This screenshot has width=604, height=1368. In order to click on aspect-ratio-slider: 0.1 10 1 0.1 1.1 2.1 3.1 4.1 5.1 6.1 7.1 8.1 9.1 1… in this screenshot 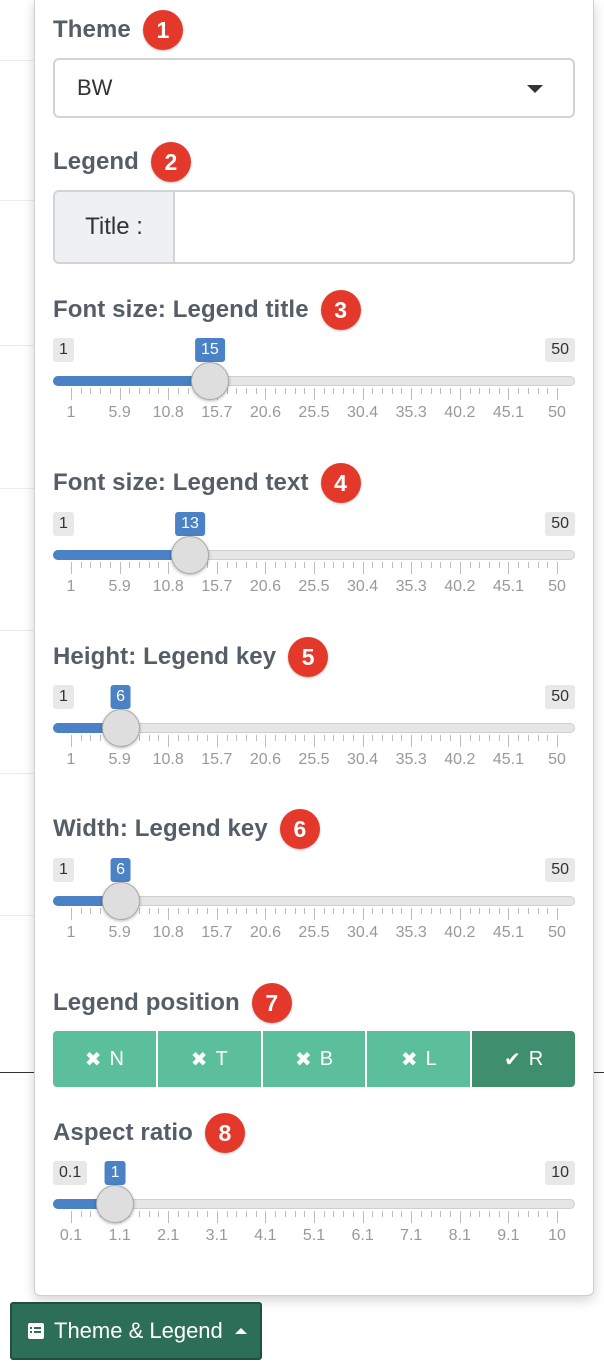, I will do `click(314, 1211)`.